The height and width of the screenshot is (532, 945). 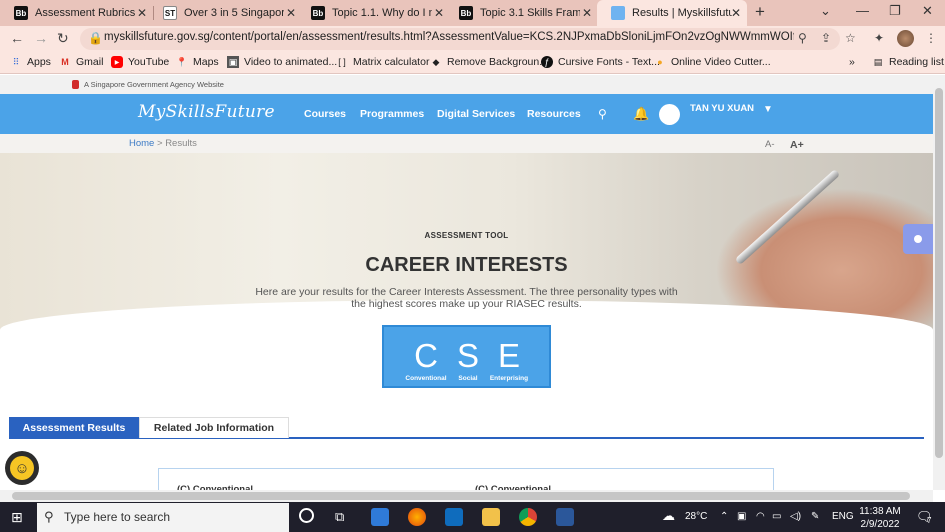 What do you see at coordinates (880, 518) in the screenshot?
I see `system-clock: 11:38 AM 2/9/2022` at bounding box center [880, 518].